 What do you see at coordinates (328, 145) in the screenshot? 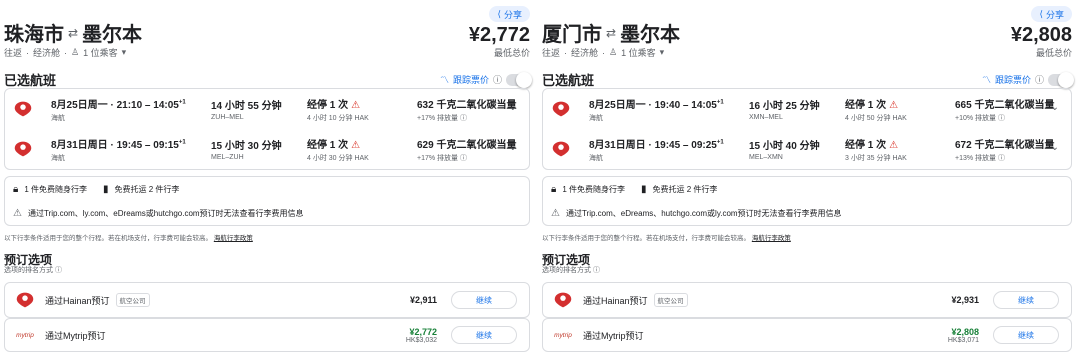
I see `stop-count: 经停 1 次` at bounding box center [328, 145].